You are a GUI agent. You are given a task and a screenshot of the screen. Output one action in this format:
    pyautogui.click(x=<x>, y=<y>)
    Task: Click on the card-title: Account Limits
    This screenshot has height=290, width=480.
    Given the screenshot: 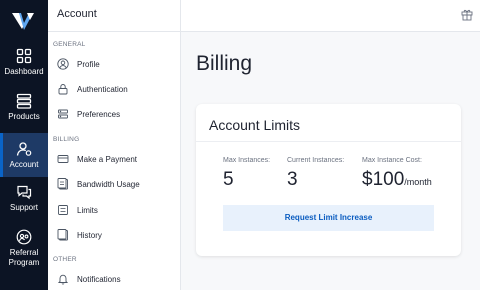 What is the action you would take?
    pyautogui.click(x=255, y=125)
    